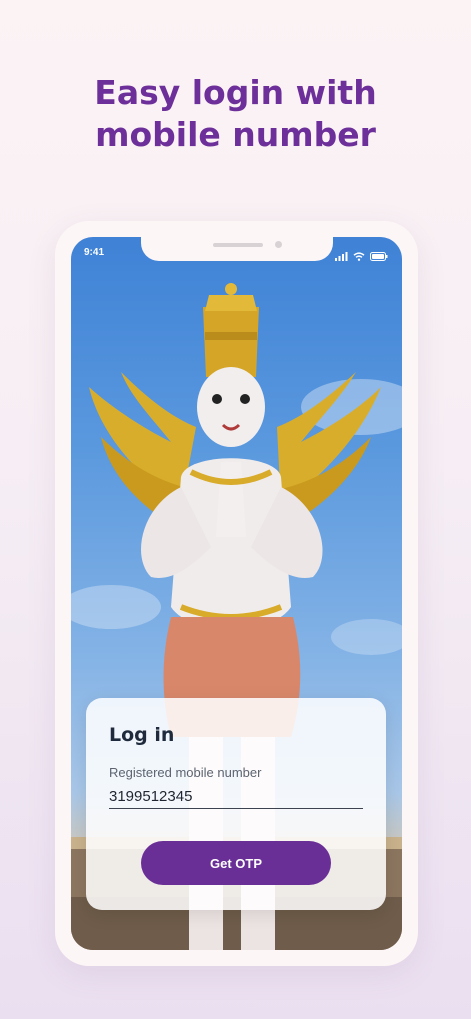 This screenshot has width=471, height=1019. Describe the element at coordinates (379, 257) in the screenshot. I see `battery-icon` at that location.